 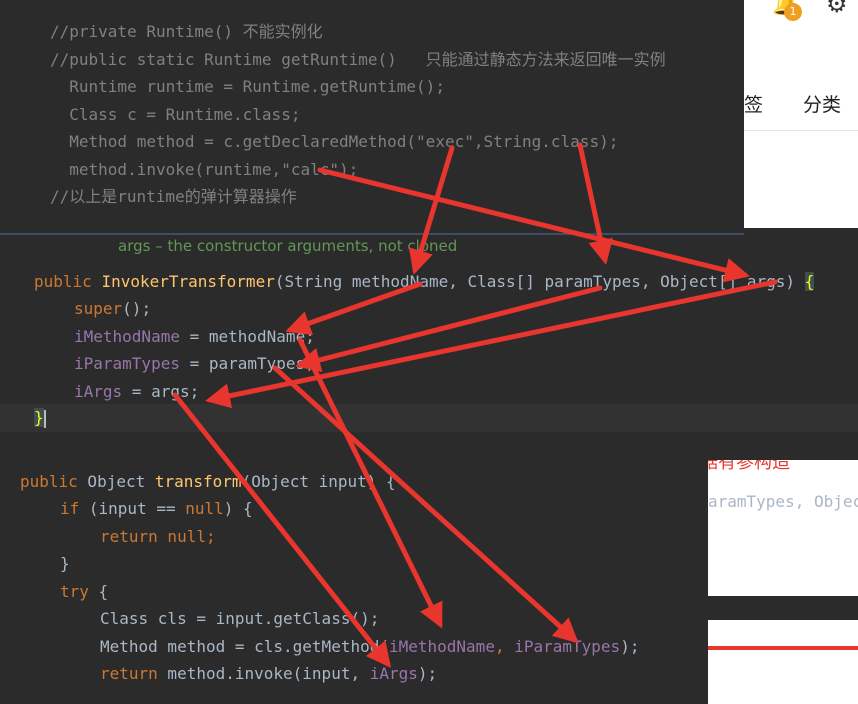 What do you see at coordinates (173, 196) in the screenshot?
I see `comment-line-7: //以上是runtime的弹计算器操作` at bounding box center [173, 196].